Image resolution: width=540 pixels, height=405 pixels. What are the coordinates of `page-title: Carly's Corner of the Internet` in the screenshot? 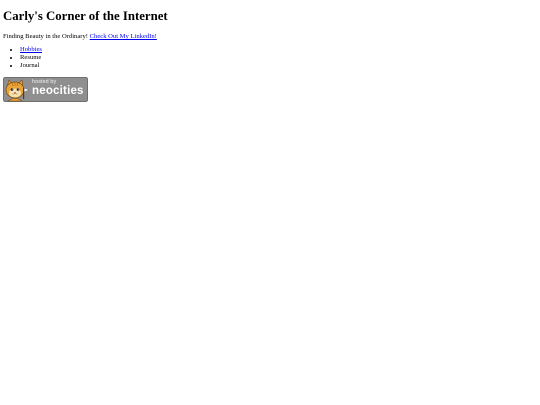 It's located at (85, 16).